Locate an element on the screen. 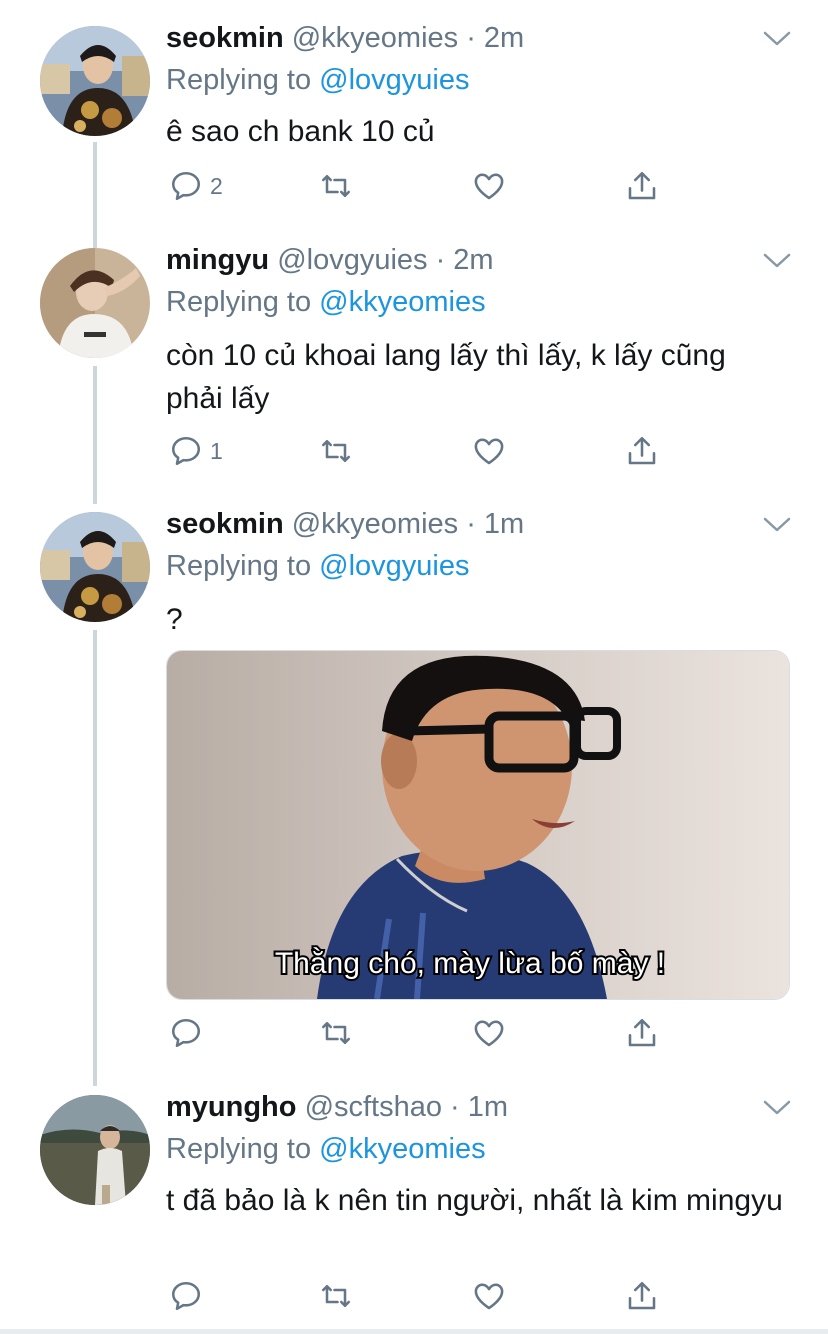 The image size is (828, 1334). handle-time: @scftshao · 1m is located at coordinates (406, 1107).